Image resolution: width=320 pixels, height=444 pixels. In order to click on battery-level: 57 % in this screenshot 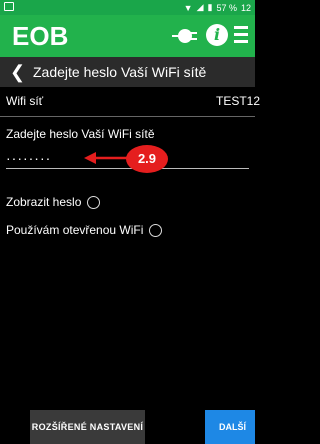, I will do `click(226, 7)`.